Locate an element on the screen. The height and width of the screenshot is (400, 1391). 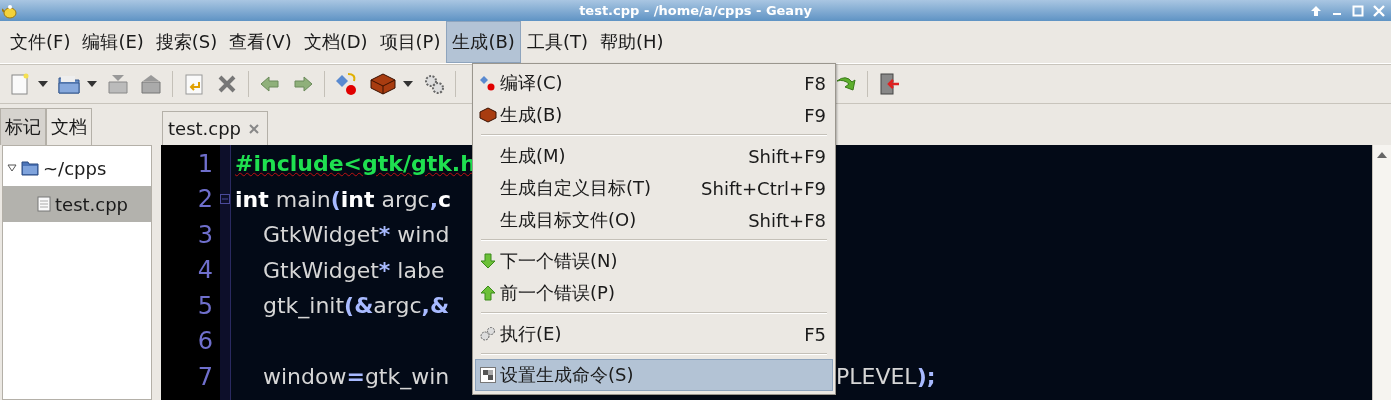
menu-item: 搜索(S) is located at coordinates (186, 42).